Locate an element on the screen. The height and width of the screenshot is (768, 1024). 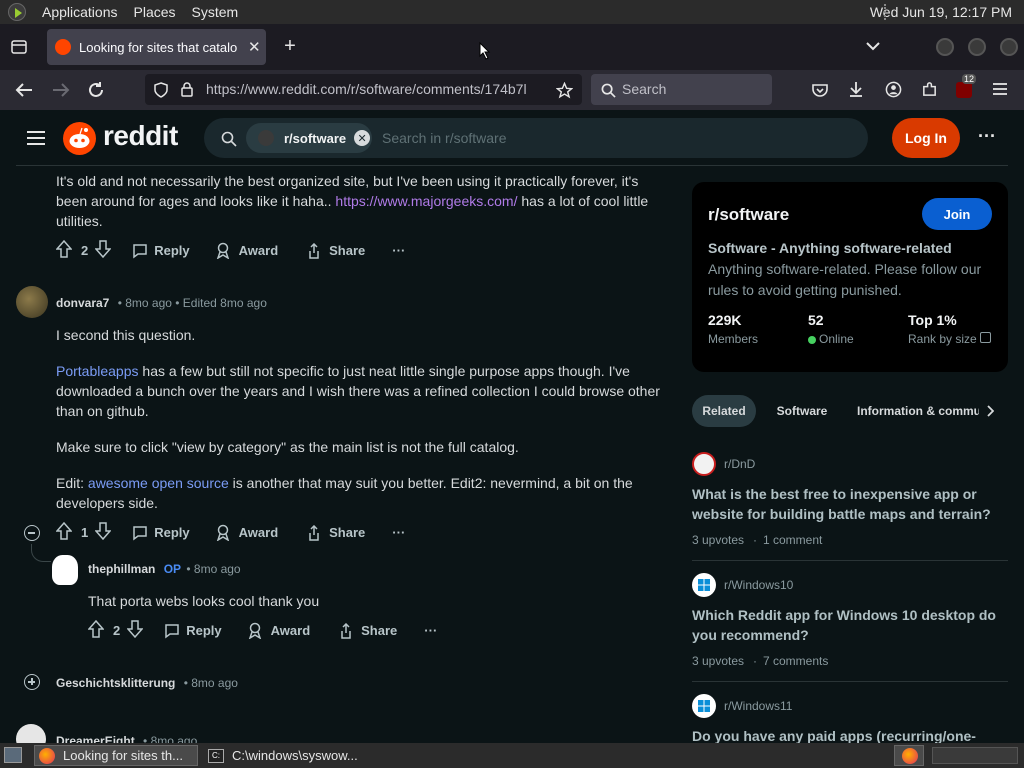
chip-related: Related is located at coordinates (724, 411).